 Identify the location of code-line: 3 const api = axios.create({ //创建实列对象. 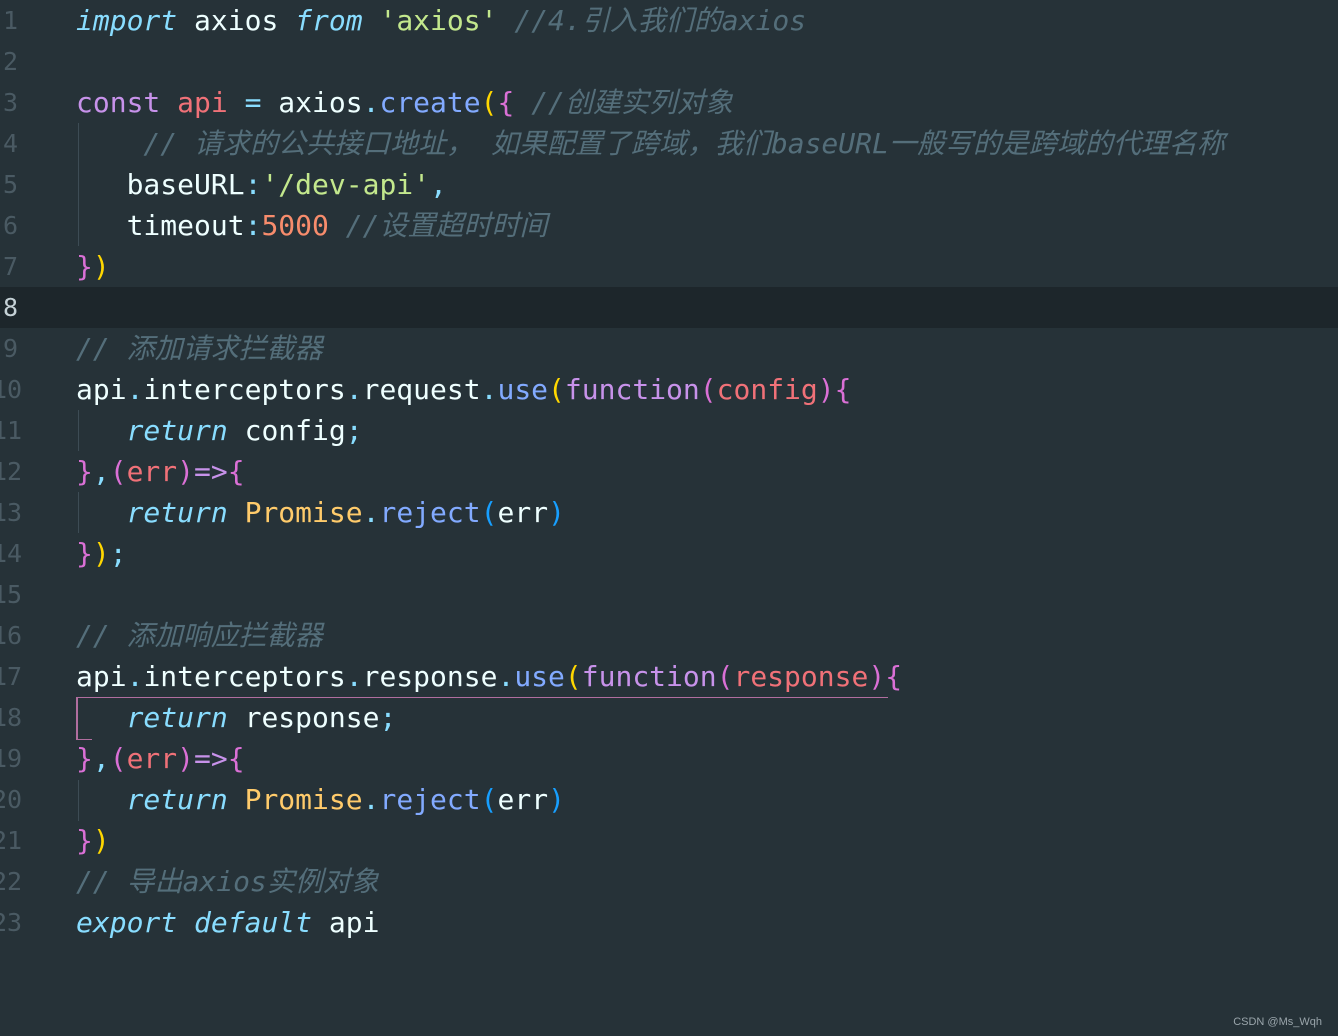
(669, 102).